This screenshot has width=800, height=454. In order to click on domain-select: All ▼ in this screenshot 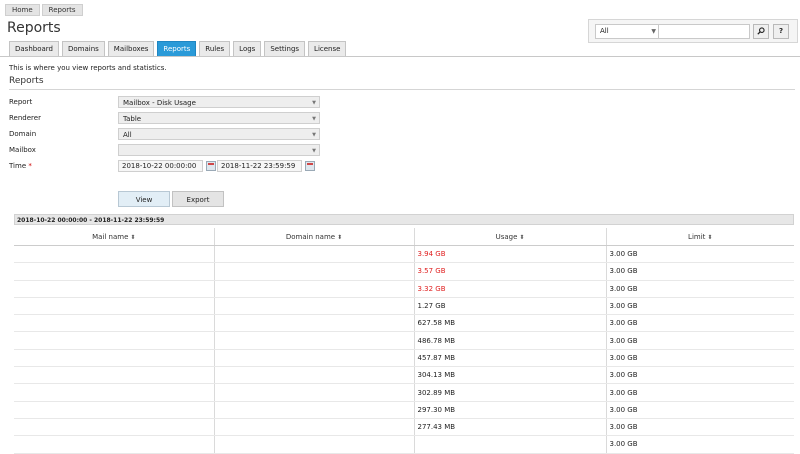, I will do `click(219, 134)`.